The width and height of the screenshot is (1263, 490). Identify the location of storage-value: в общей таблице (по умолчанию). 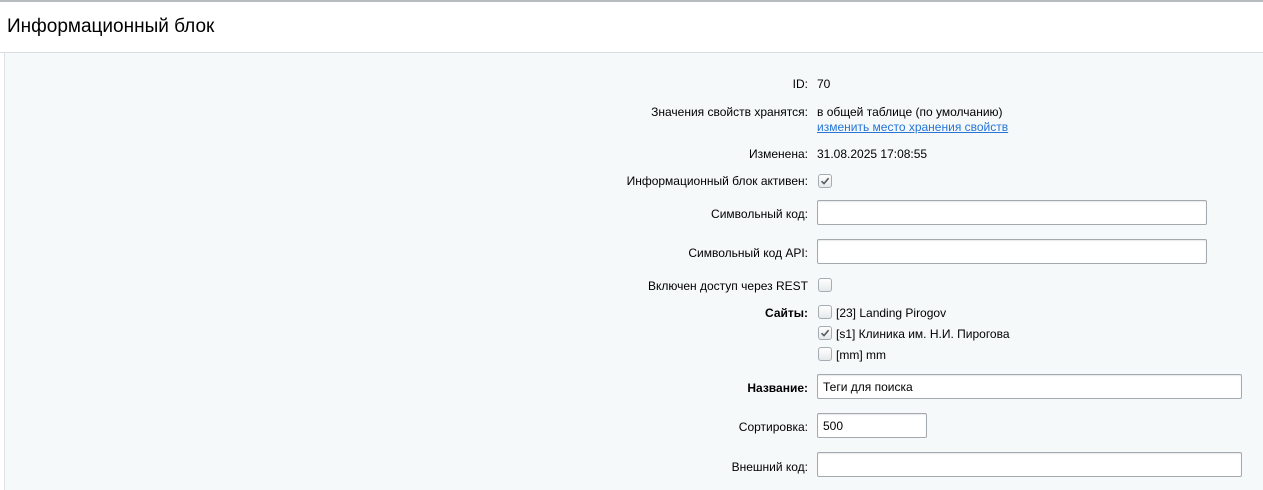
(910, 112).